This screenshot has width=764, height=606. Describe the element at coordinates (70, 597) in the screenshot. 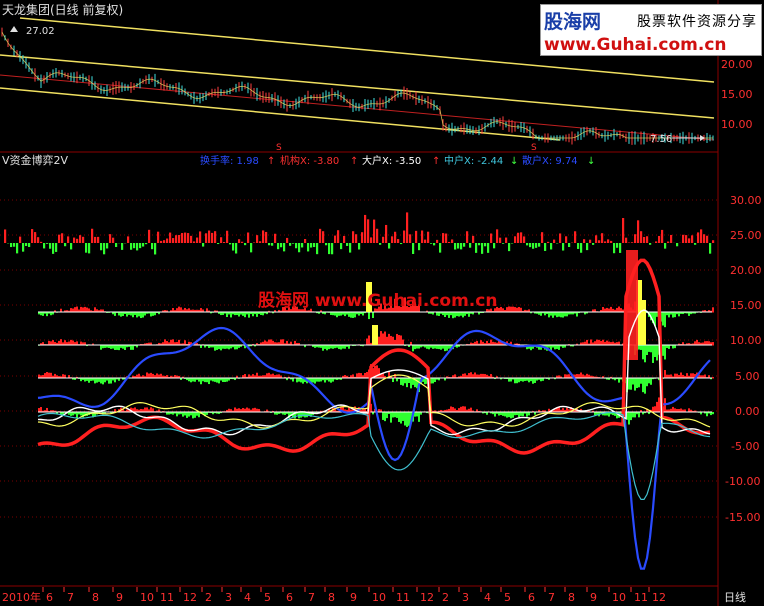

I see `x-tick-label: 7` at that location.